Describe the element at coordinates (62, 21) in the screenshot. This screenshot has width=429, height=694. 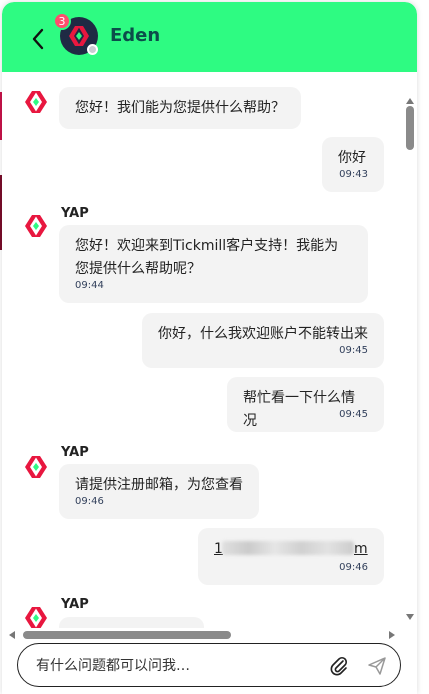
I see `unread-badge: 3` at that location.